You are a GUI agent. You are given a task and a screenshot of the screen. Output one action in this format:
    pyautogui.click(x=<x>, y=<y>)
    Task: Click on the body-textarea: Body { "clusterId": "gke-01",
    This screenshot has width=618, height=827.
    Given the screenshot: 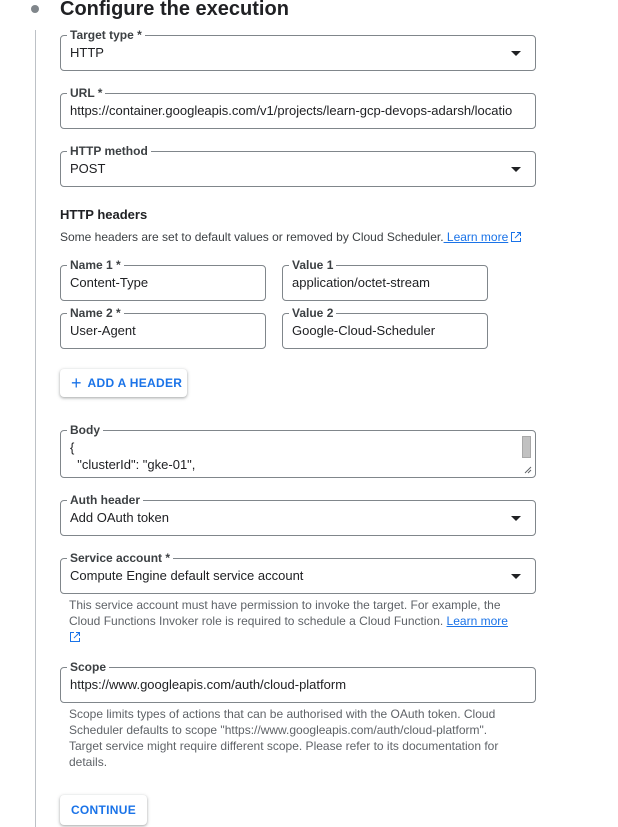 What is the action you would take?
    pyautogui.click(x=298, y=450)
    